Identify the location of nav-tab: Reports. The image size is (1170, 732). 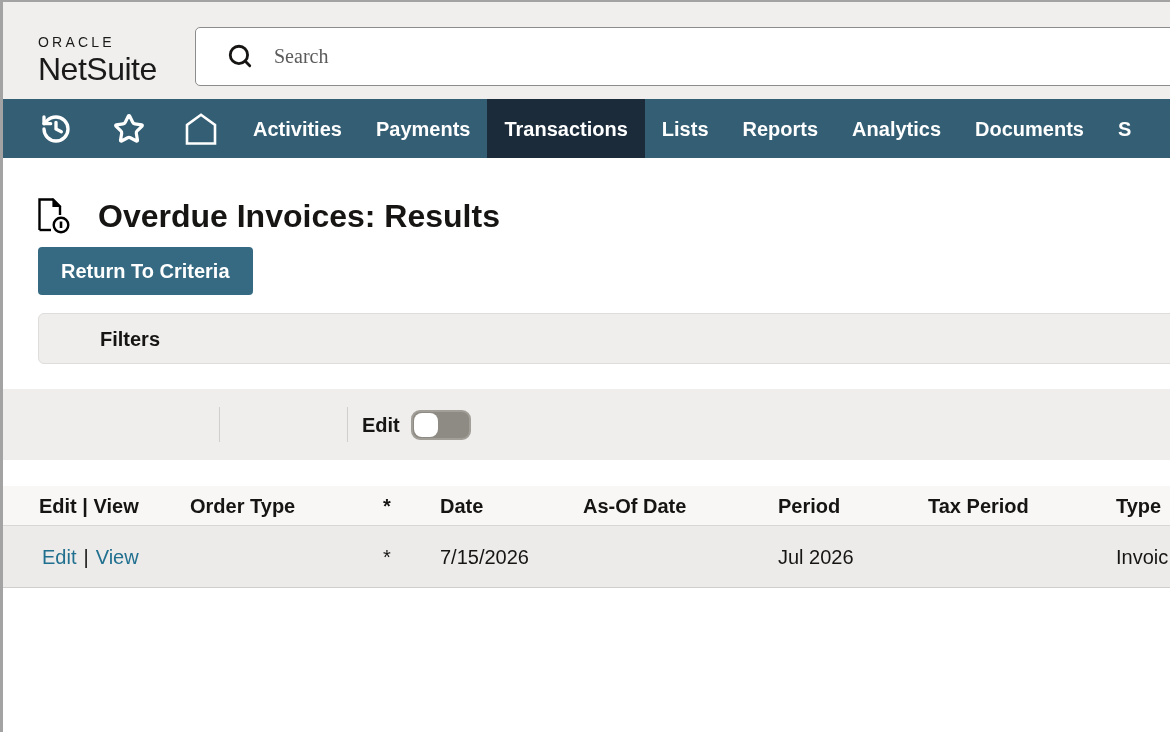
(780, 128).